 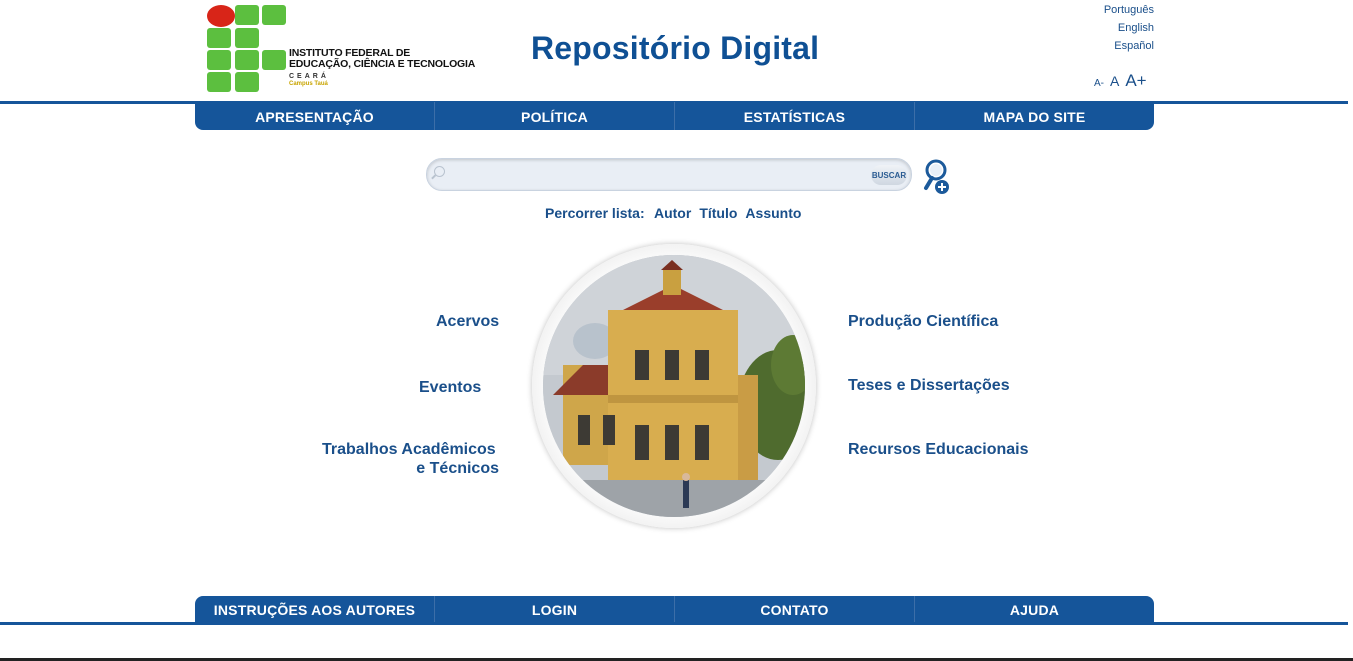 I want to click on logo-red-circle, so click(x=221, y=16).